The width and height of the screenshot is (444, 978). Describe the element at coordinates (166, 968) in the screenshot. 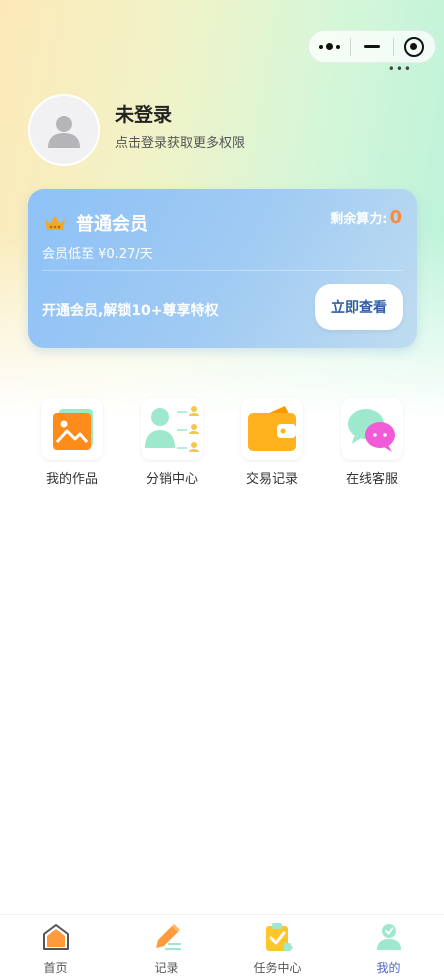

I see `tab-label: 记录` at that location.